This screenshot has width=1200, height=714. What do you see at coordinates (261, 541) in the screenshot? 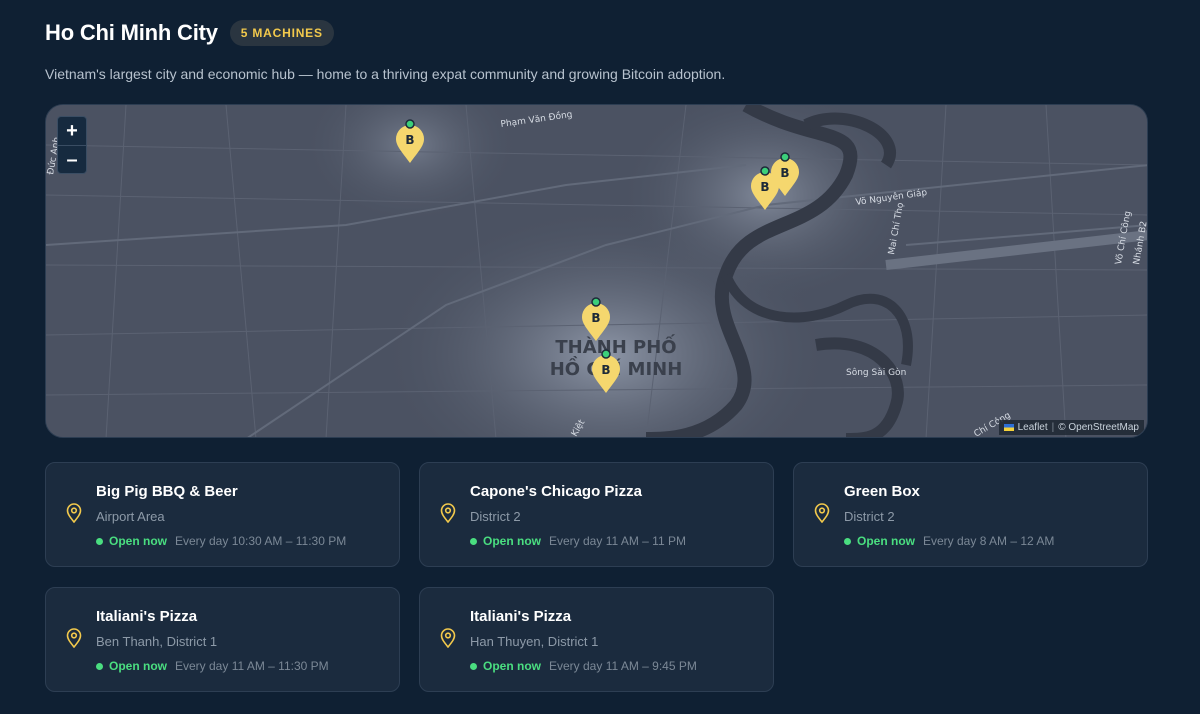
I see `opening-hours: Every day 10:30 AM – 11:30 PM` at bounding box center [261, 541].